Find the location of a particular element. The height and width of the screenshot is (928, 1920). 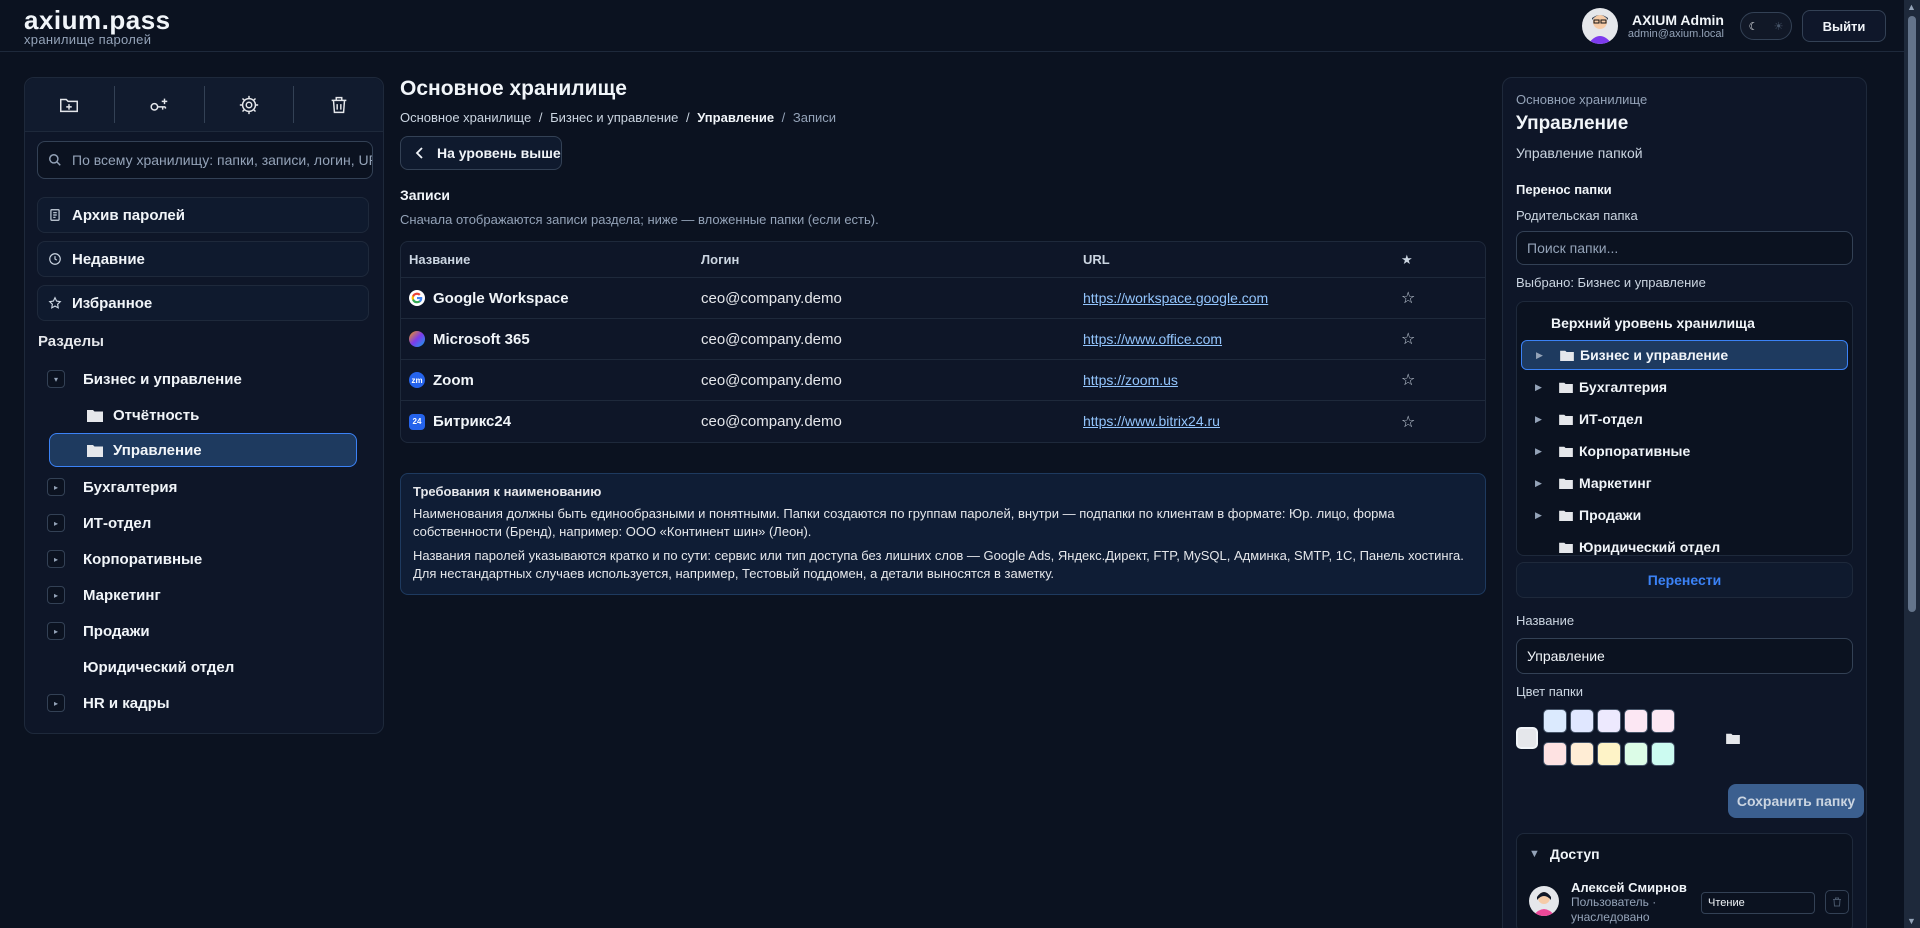

page-scrollbar: ▲ ▼ is located at coordinates (1912, 464).